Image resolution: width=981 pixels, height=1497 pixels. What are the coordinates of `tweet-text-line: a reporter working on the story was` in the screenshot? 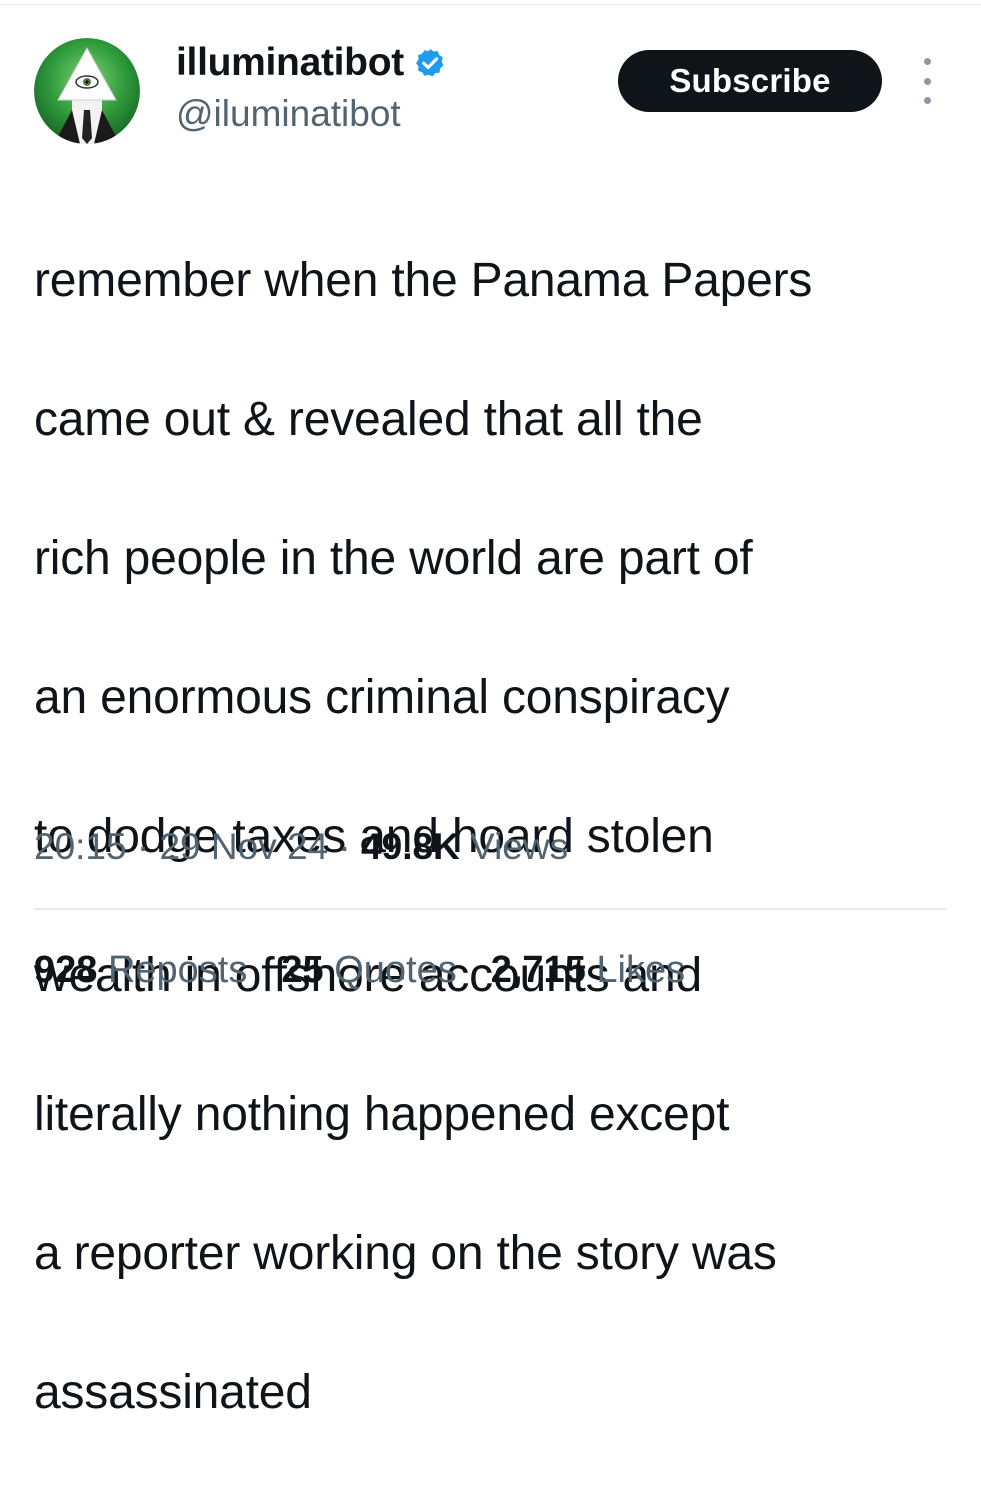 It's located at (405, 1253).